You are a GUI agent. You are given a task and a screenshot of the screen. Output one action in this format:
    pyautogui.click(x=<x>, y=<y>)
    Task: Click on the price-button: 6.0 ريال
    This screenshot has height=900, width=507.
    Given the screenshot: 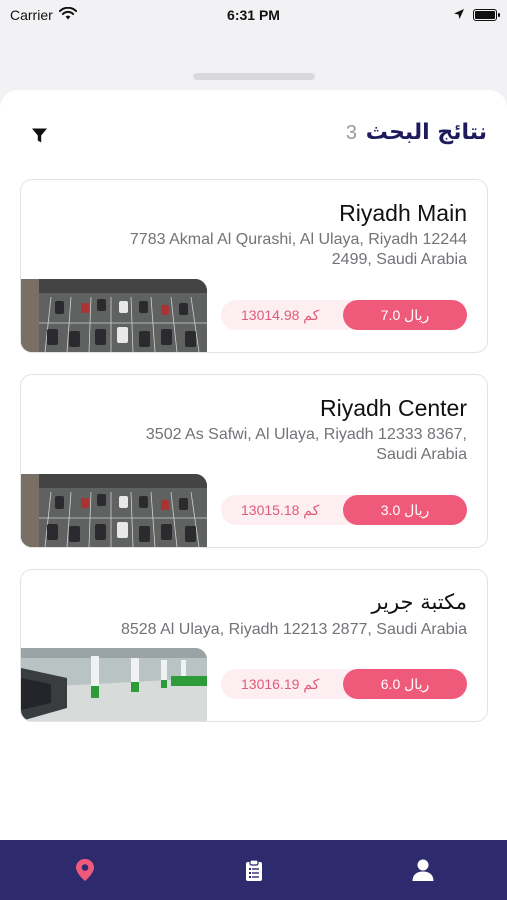 What is the action you would take?
    pyautogui.click(x=405, y=684)
    